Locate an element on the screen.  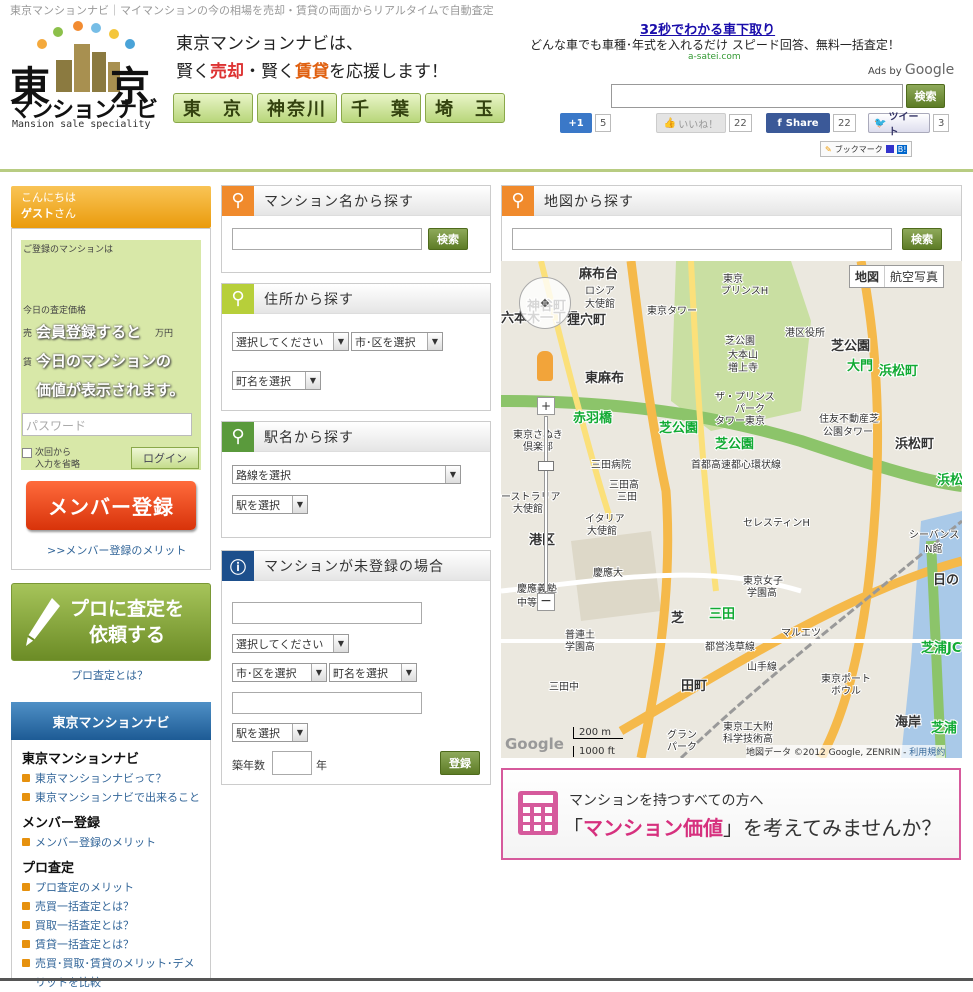
map-label: 公園タワー is located at coordinates (848, 432).